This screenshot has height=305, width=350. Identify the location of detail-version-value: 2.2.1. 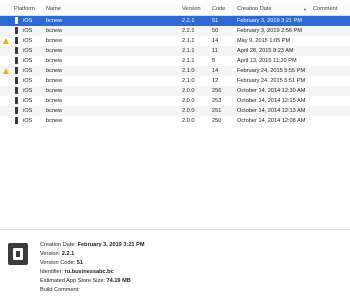
(68, 254).